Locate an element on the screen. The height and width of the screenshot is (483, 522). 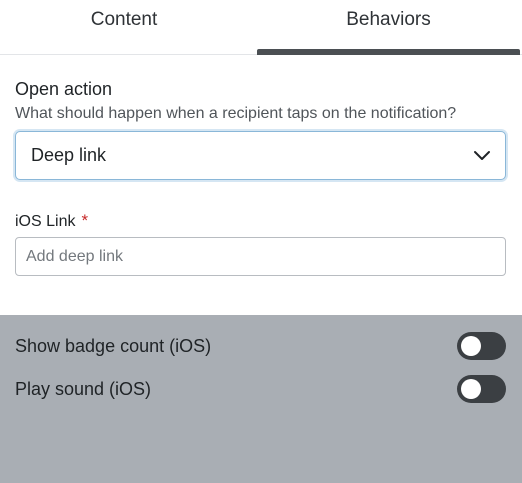
tab-behaviors: Behaviors is located at coordinates (388, 27).